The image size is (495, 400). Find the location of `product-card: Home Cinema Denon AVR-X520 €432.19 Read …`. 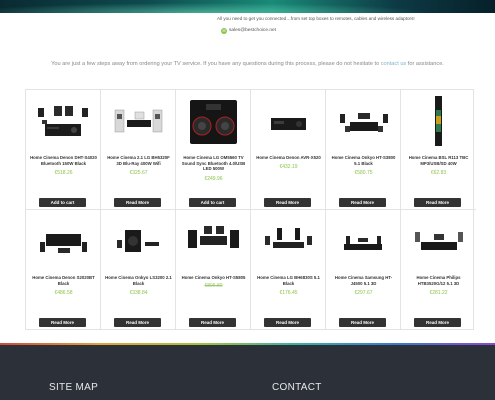

product-card: Home Cinema Denon AVR-X520 €432.19 Read … is located at coordinates (288, 150).